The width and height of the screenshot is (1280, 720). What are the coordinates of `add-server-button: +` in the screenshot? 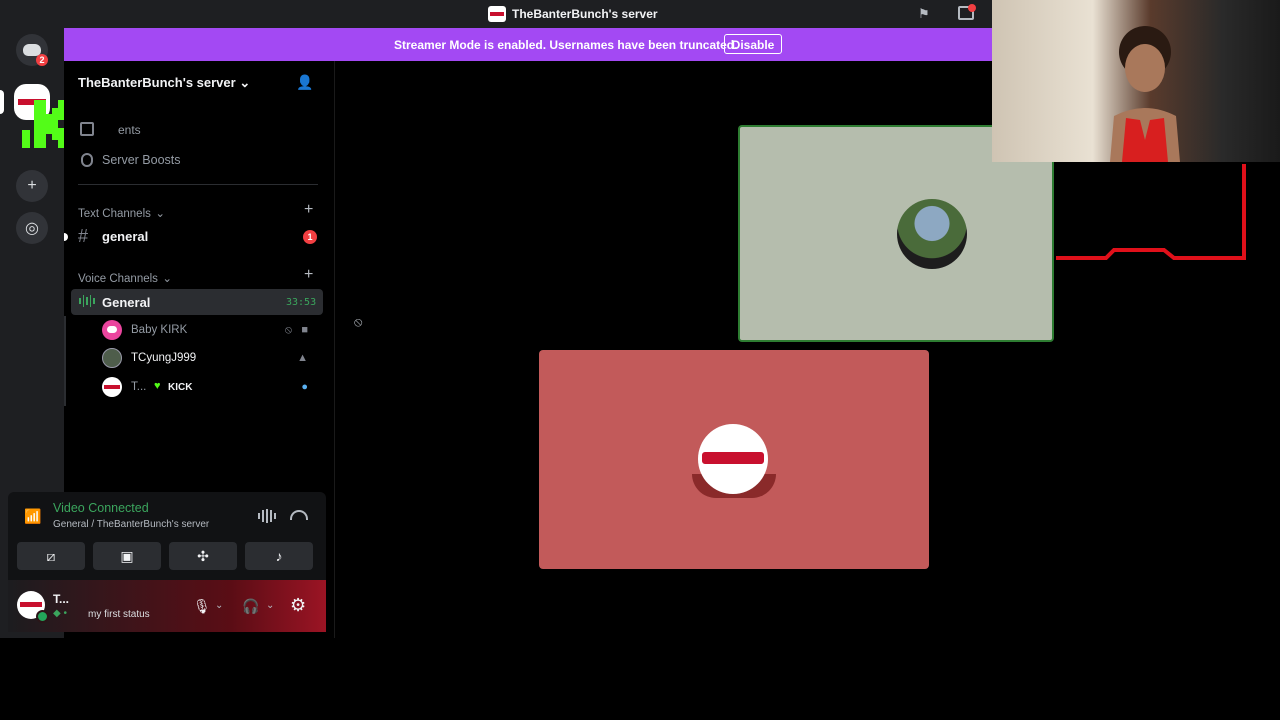 It's located at (32, 186).